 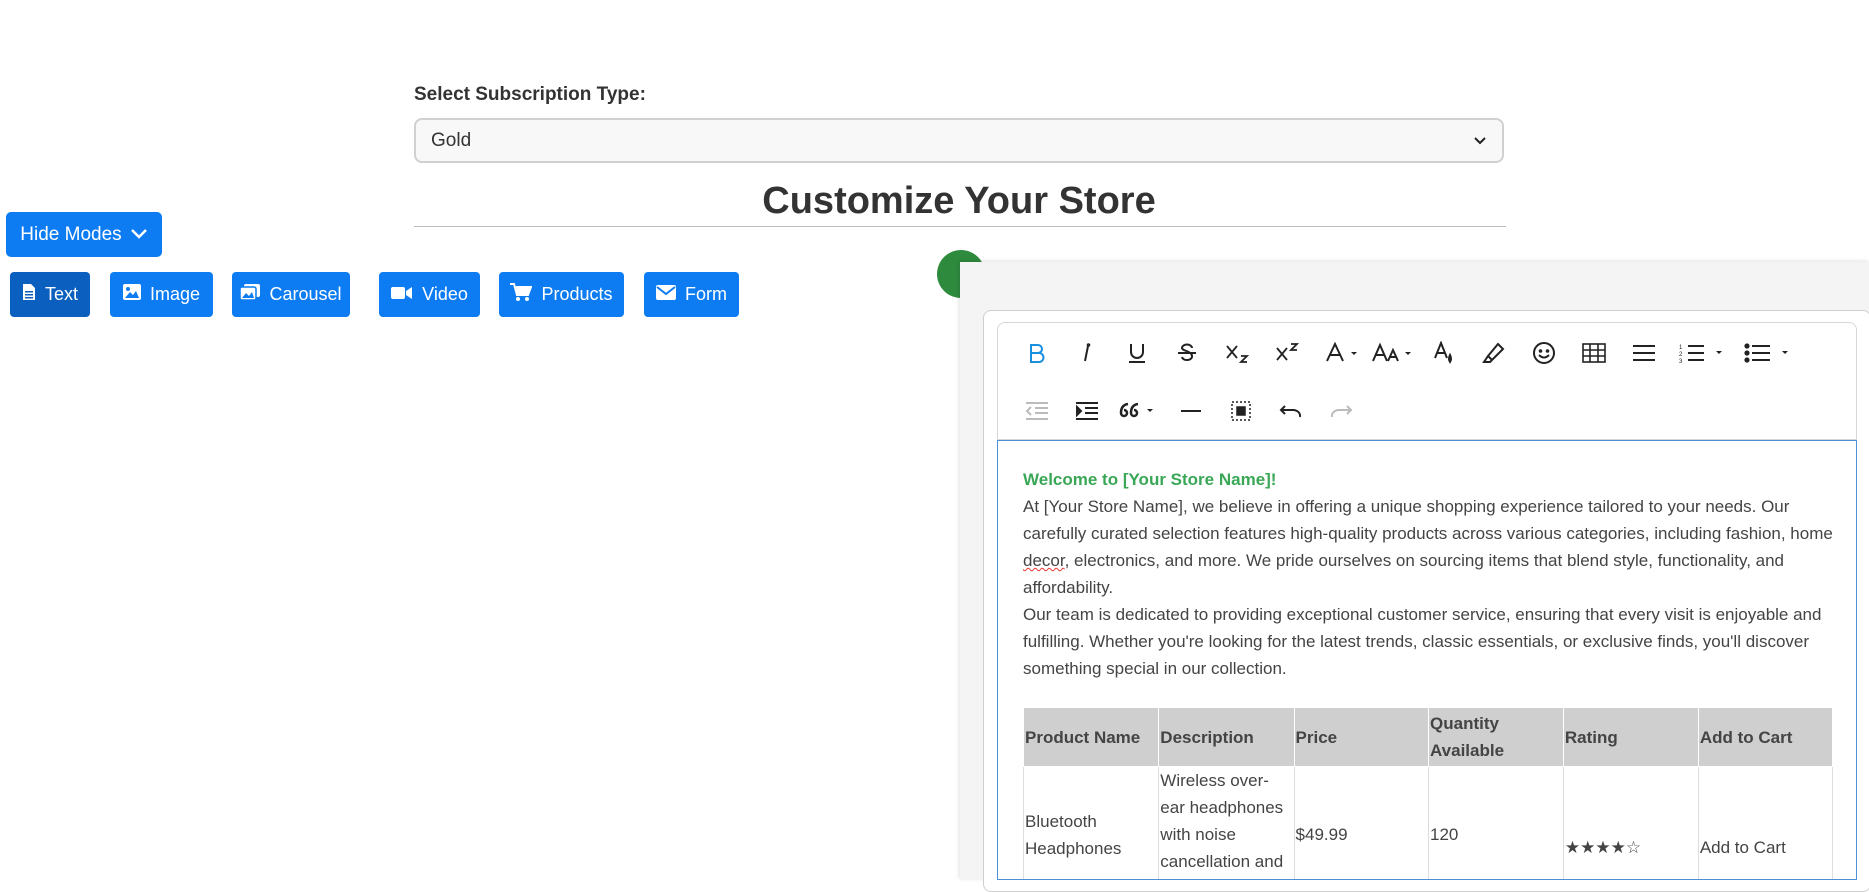 I want to click on envelope-icon, so click(x=666, y=294).